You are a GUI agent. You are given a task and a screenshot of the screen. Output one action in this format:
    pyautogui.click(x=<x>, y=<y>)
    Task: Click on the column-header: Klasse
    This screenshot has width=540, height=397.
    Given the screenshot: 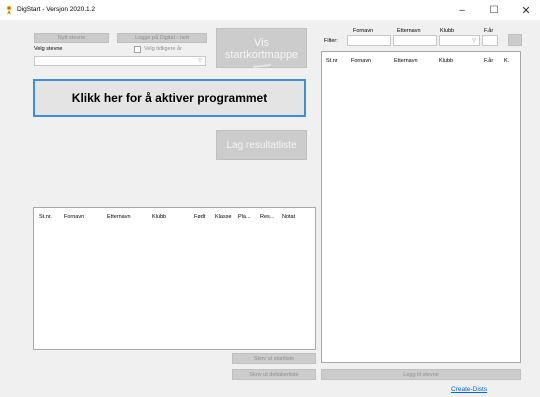 What is the action you would take?
    pyautogui.click(x=223, y=217)
    